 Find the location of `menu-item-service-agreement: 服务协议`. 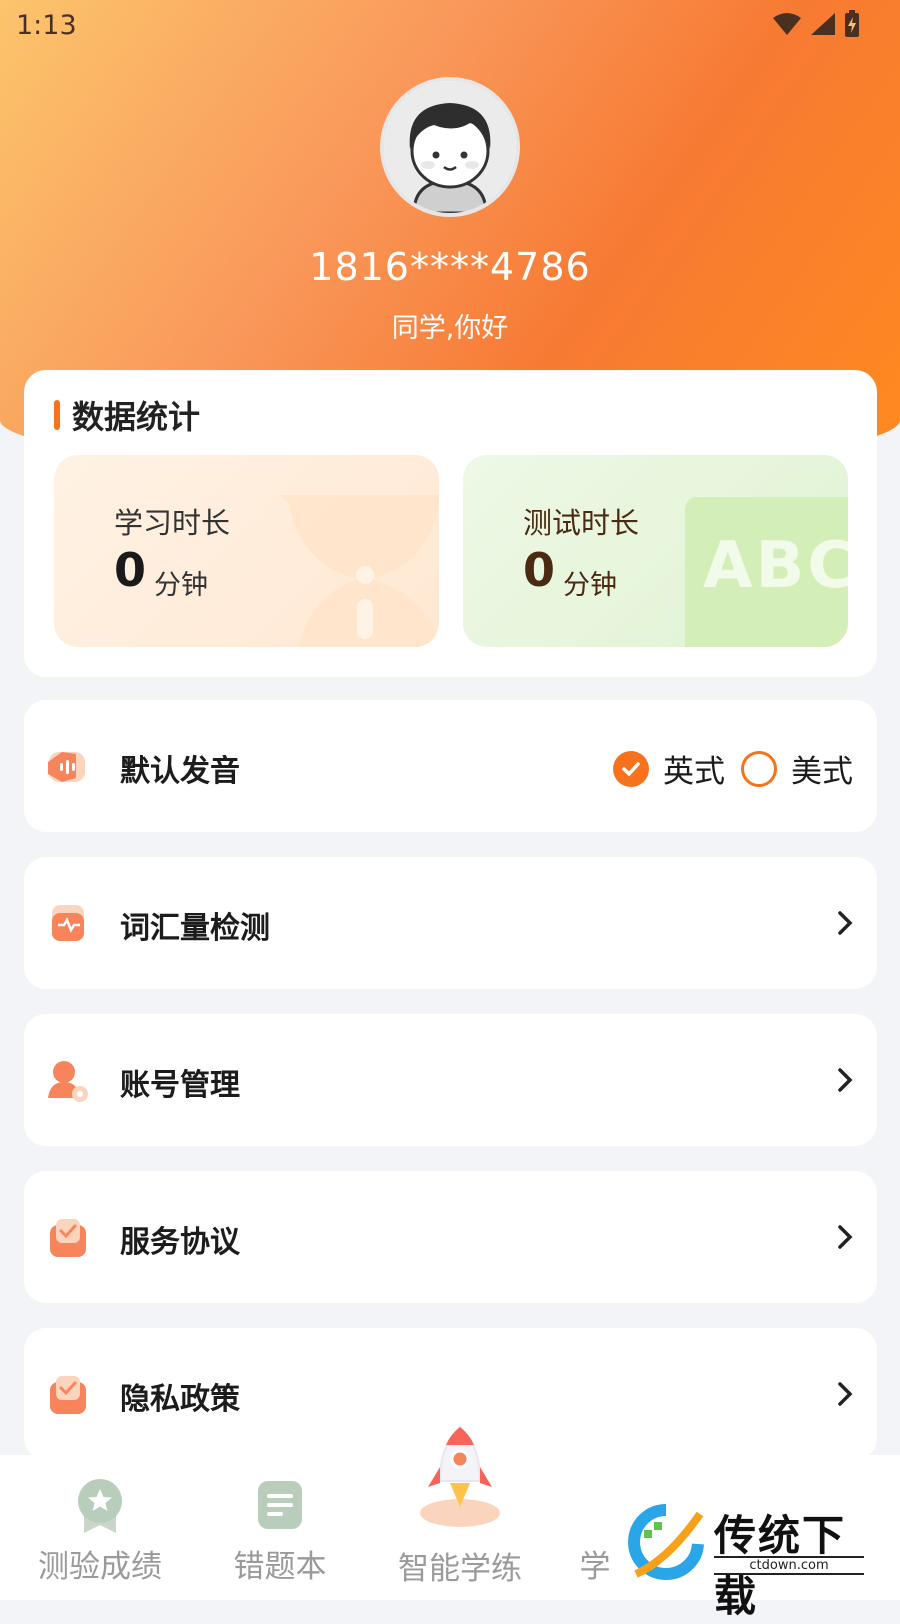

menu-item-service-agreement: 服务协议 is located at coordinates (450, 1237).